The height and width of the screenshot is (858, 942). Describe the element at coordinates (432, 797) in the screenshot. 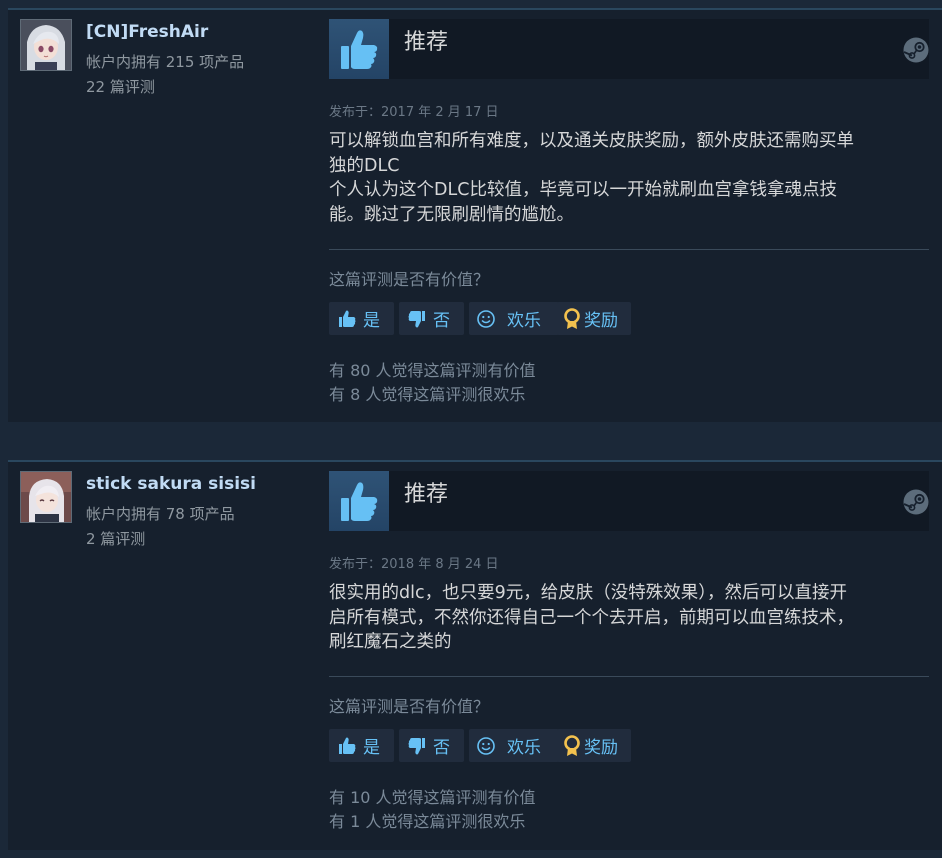

I see `helpful-count: 有 10 人觉得这篇评测有价值` at that location.